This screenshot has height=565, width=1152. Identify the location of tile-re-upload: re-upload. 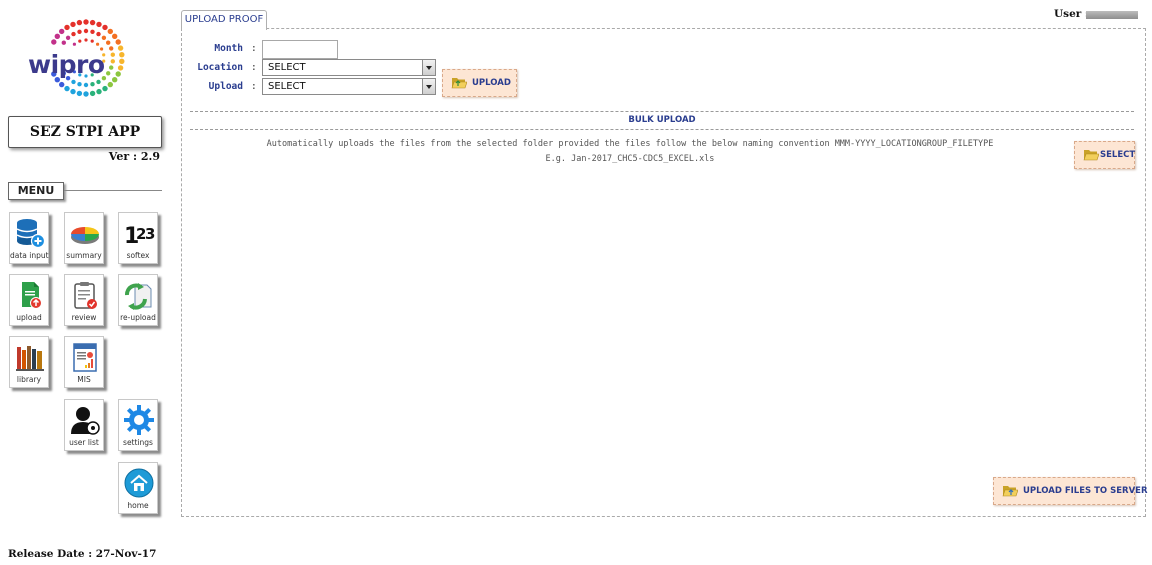
(138, 300).